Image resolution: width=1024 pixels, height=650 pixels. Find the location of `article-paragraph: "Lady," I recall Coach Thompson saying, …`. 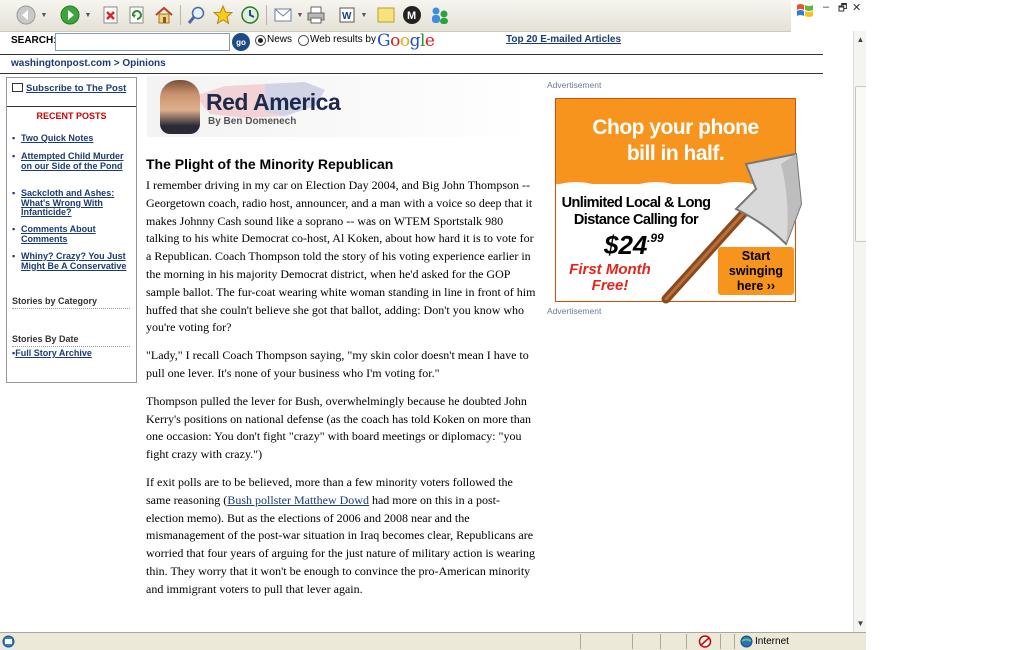

article-paragraph: "Lady," I recall Coach Thompson saying, … is located at coordinates (337, 364).